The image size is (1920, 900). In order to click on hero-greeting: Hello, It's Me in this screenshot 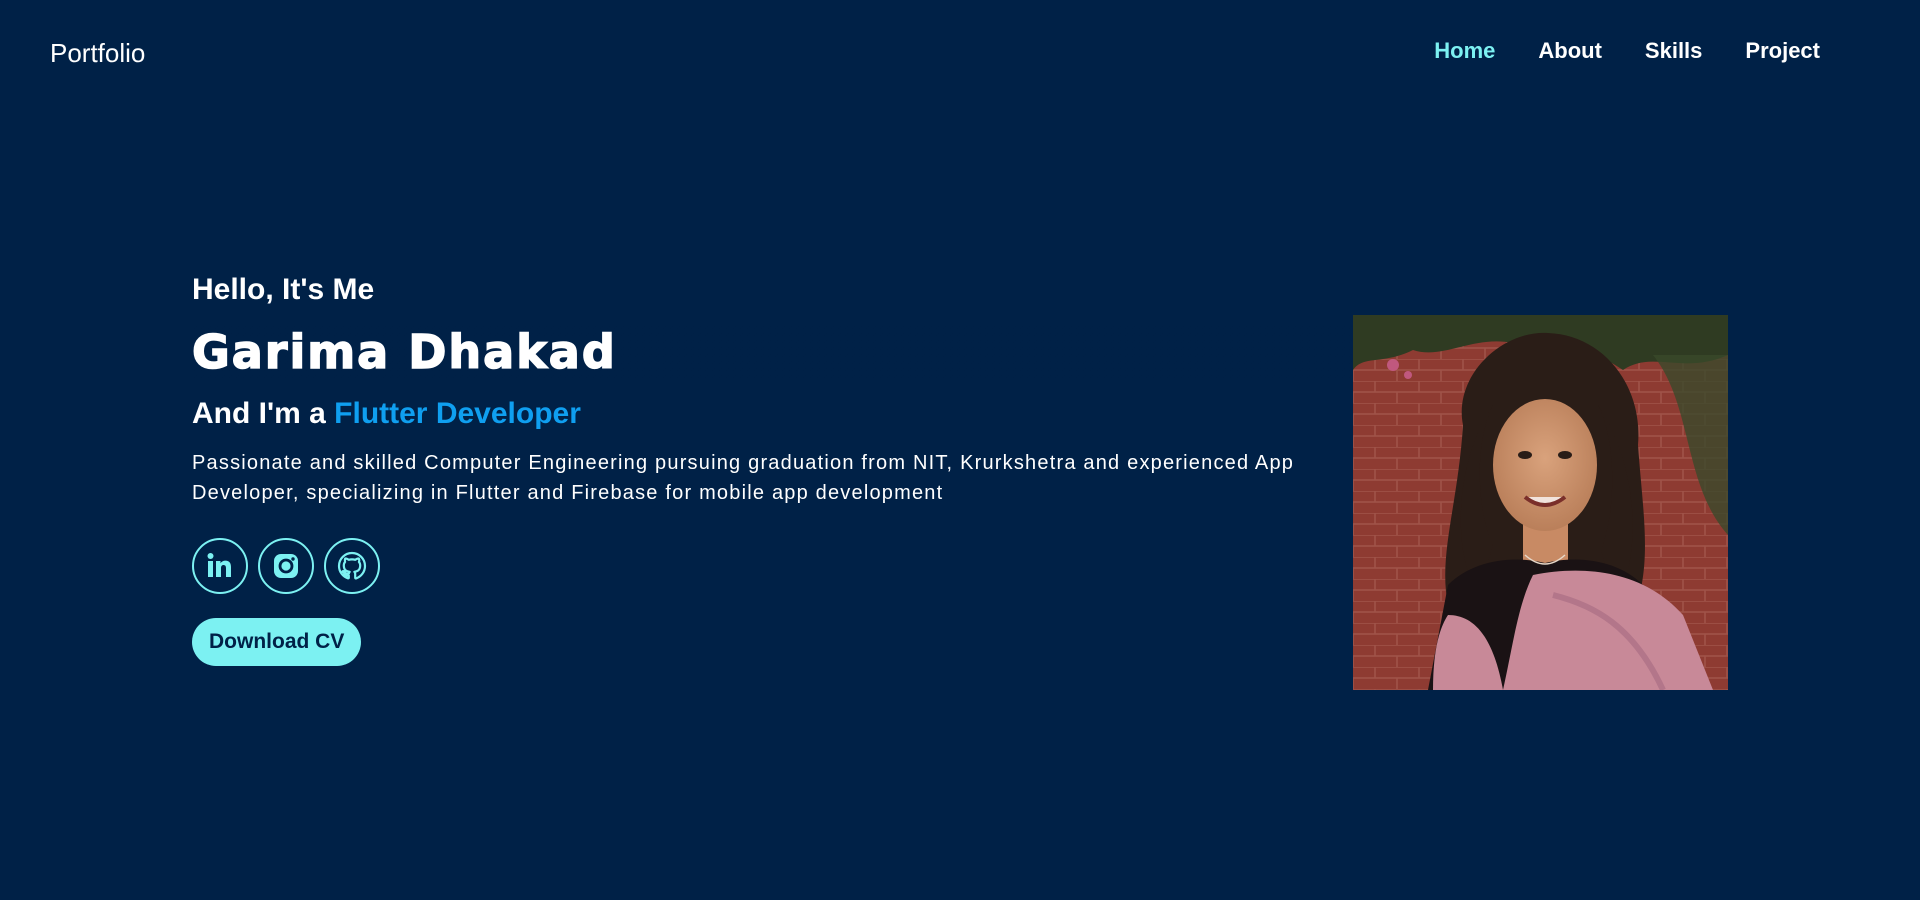, I will do `click(283, 289)`.